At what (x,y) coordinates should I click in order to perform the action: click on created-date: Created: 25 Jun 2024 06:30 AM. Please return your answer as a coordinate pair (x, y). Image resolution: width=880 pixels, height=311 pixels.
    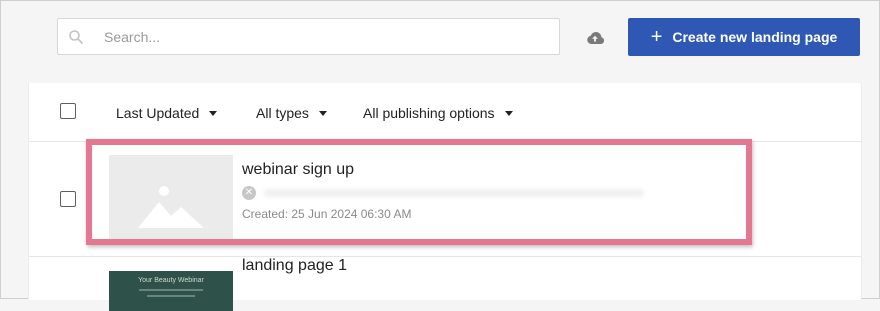
    Looking at the image, I should click on (327, 214).